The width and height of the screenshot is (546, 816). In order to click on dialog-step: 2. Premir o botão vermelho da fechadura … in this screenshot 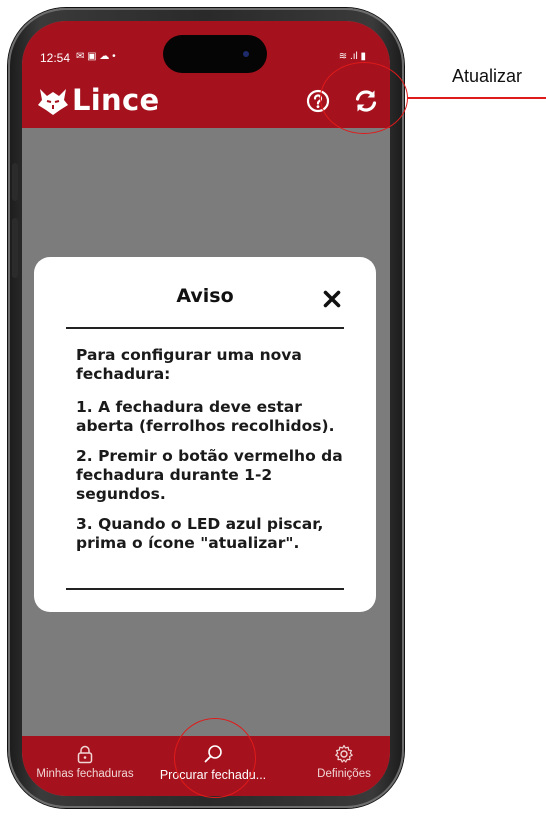, I will do `click(209, 475)`.